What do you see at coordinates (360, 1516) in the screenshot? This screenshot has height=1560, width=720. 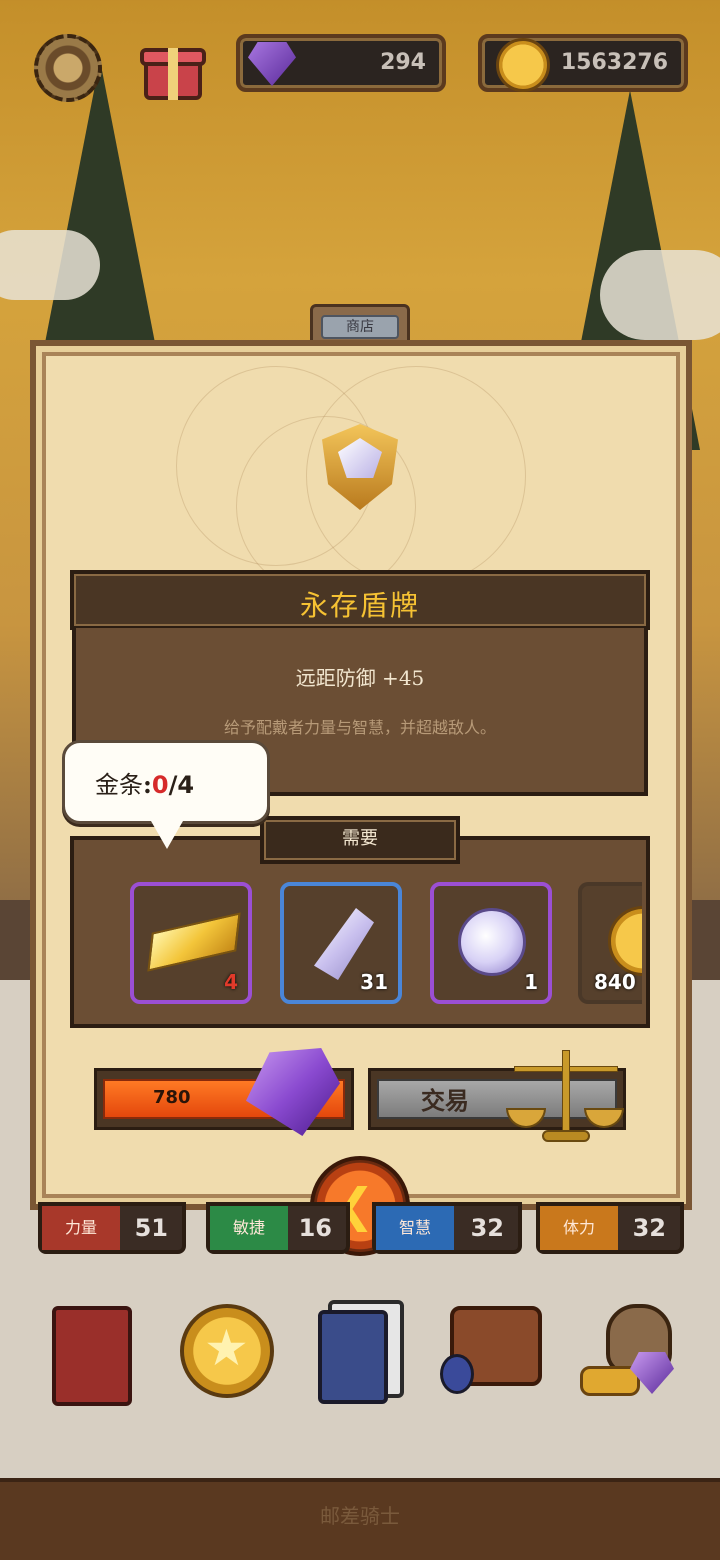 I see `game-title: 邮差骑士` at bounding box center [360, 1516].